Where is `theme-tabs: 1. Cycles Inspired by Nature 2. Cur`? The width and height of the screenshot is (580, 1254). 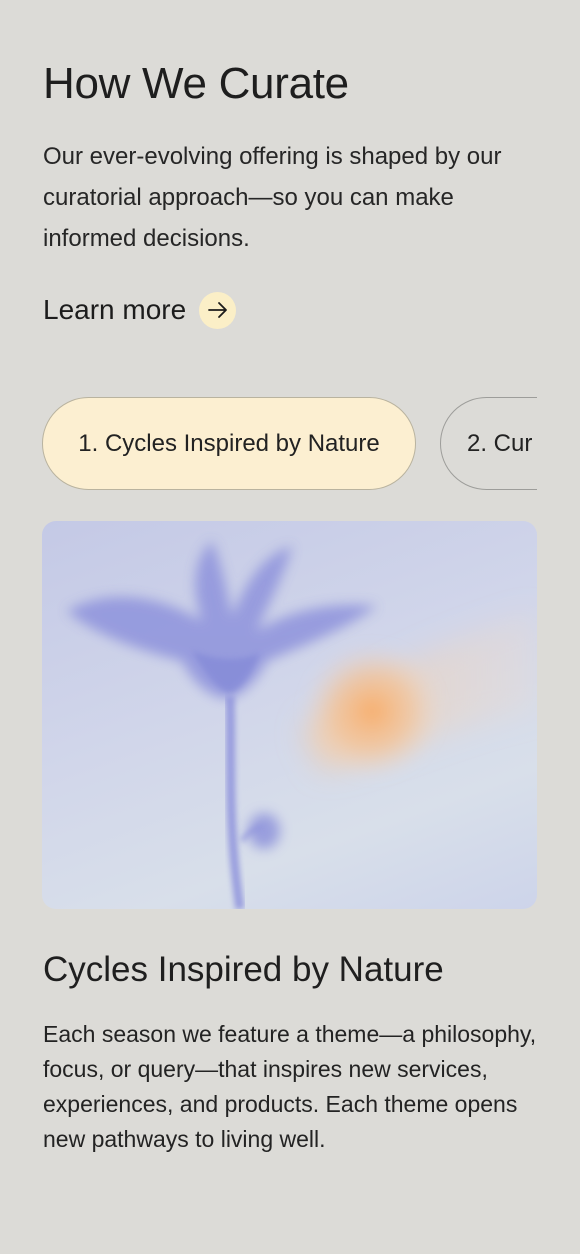 theme-tabs: 1. Cycles Inspired by Nature 2. Cur is located at coordinates (289, 443).